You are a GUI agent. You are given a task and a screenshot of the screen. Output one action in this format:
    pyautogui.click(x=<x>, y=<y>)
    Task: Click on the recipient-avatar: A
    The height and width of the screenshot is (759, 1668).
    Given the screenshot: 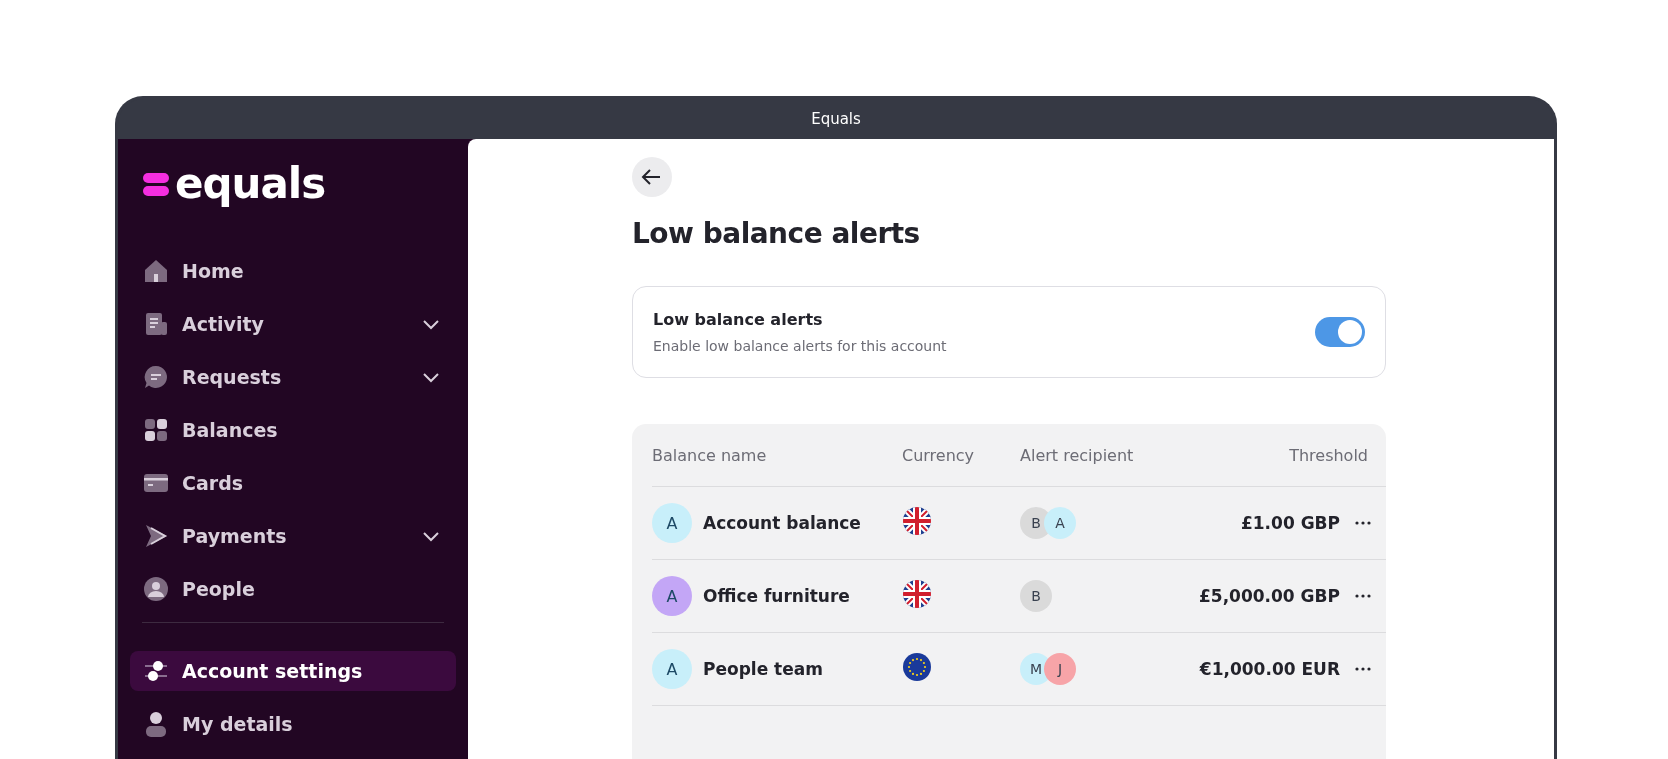 What is the action you would take?
    pyautogui.click(x=1060, y=523)
    